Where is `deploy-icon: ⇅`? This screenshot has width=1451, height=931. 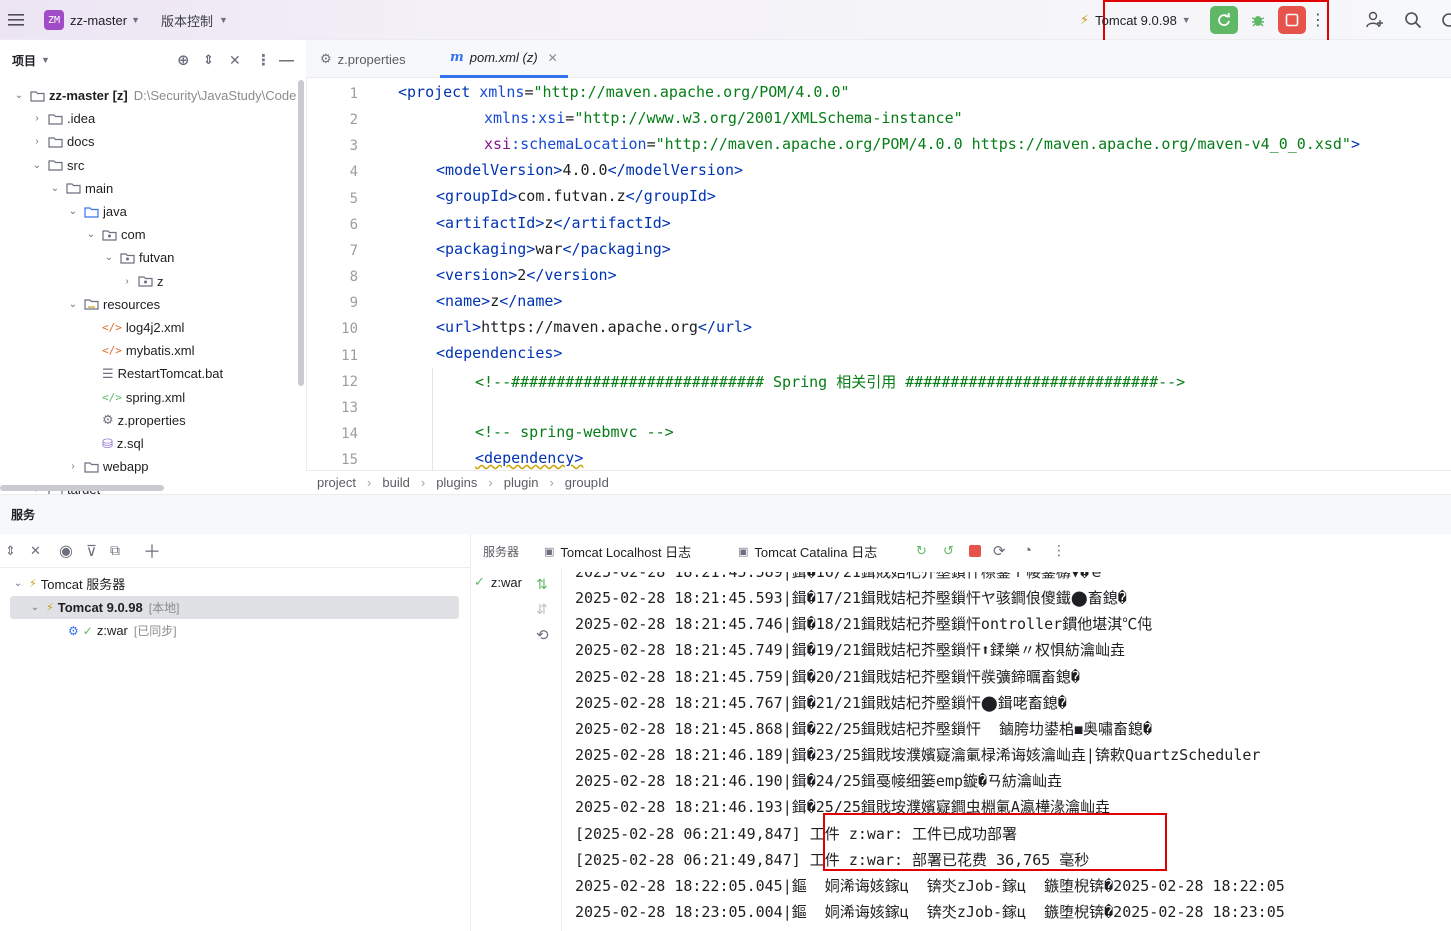
deploy-icon: ⇅ is located at coordinates (542, 584).